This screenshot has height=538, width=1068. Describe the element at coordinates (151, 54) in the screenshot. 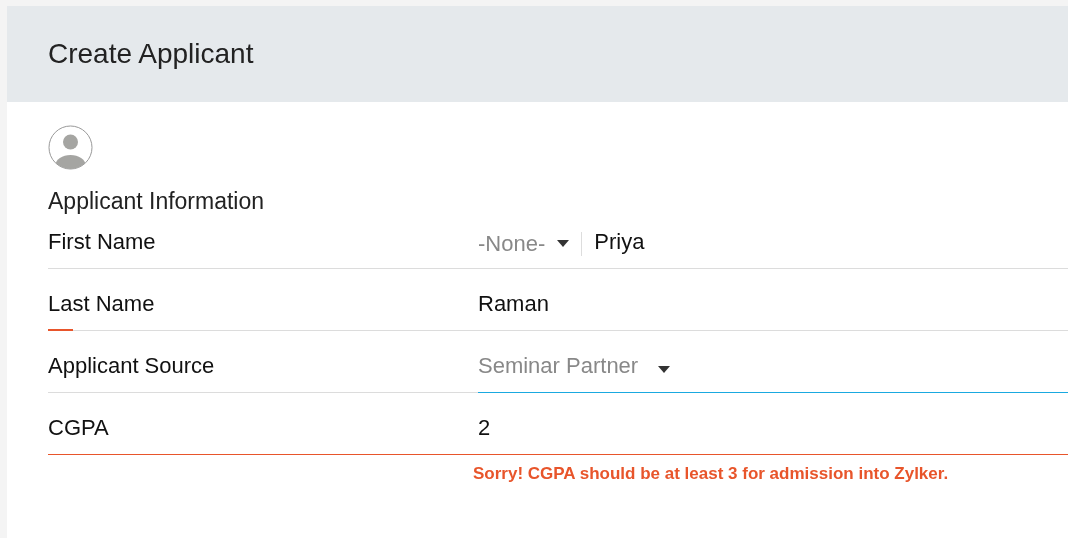

I see `page-title: Create Applicant` at that location.